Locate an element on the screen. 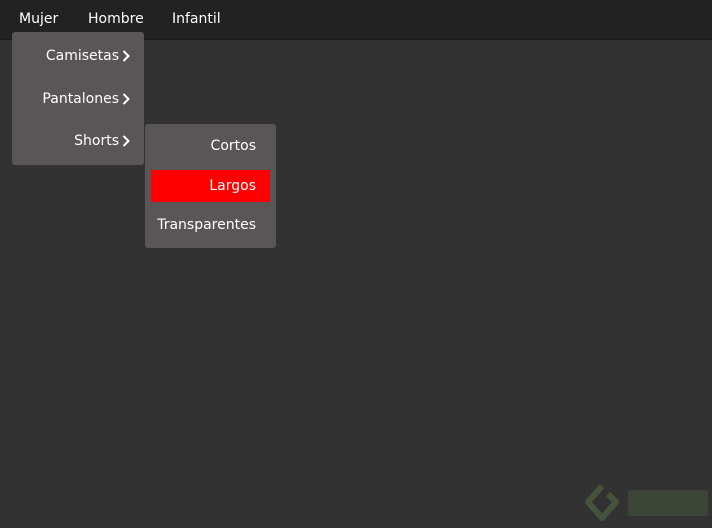  menu-item-shorts: Shorts is located at coordinates (78, 141).